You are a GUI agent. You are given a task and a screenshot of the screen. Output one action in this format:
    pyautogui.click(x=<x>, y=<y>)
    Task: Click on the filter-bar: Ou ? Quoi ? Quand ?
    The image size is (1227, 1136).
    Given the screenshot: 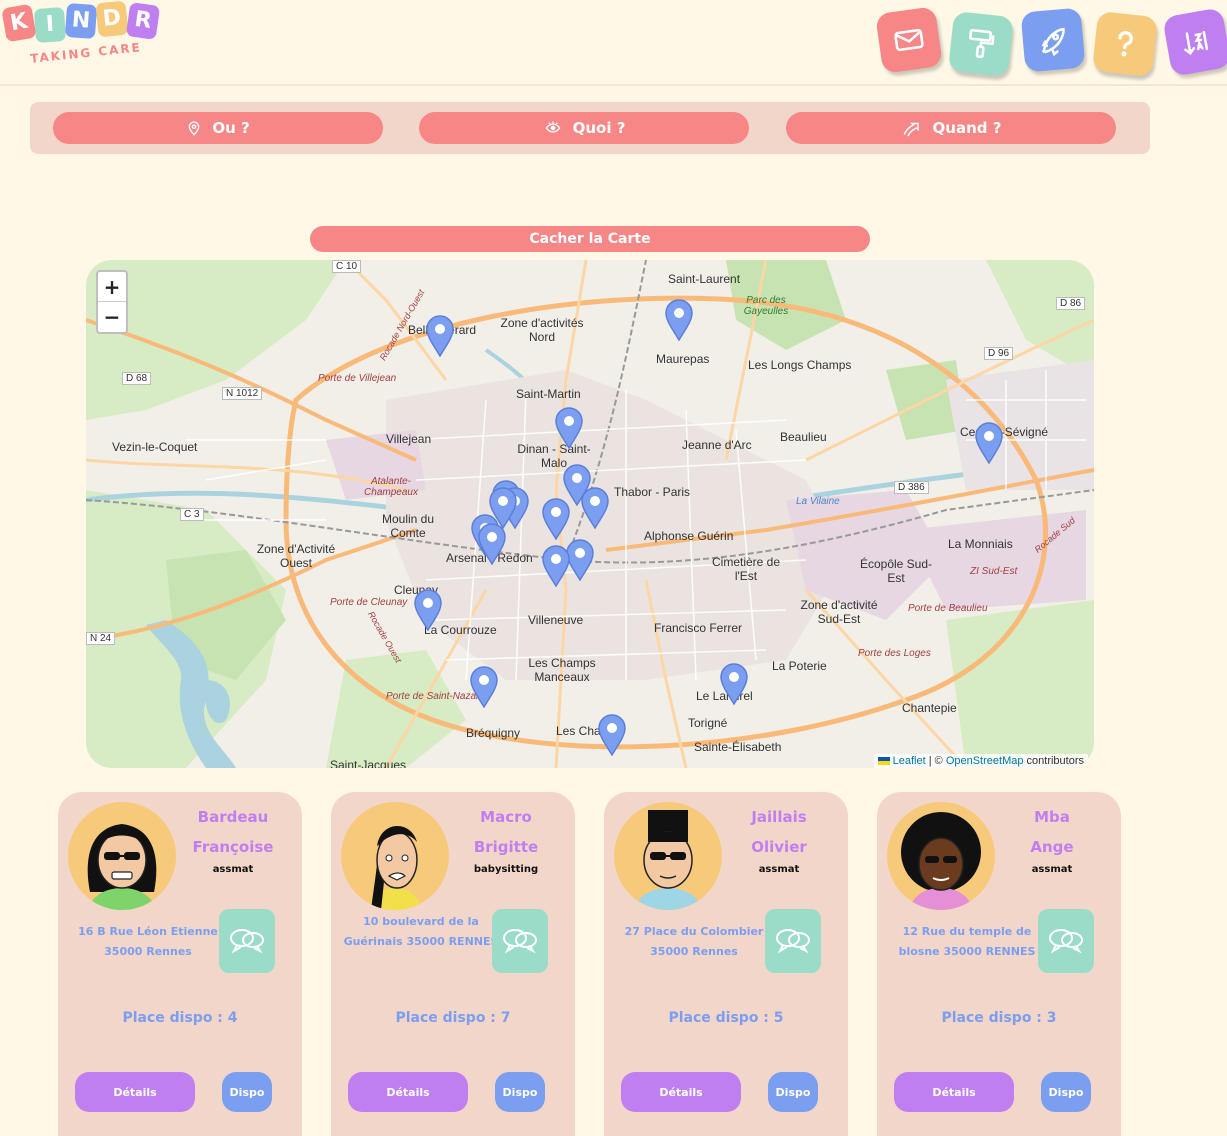 What is the action you would take?
    pyautogui.click(x=590, y=128)
    